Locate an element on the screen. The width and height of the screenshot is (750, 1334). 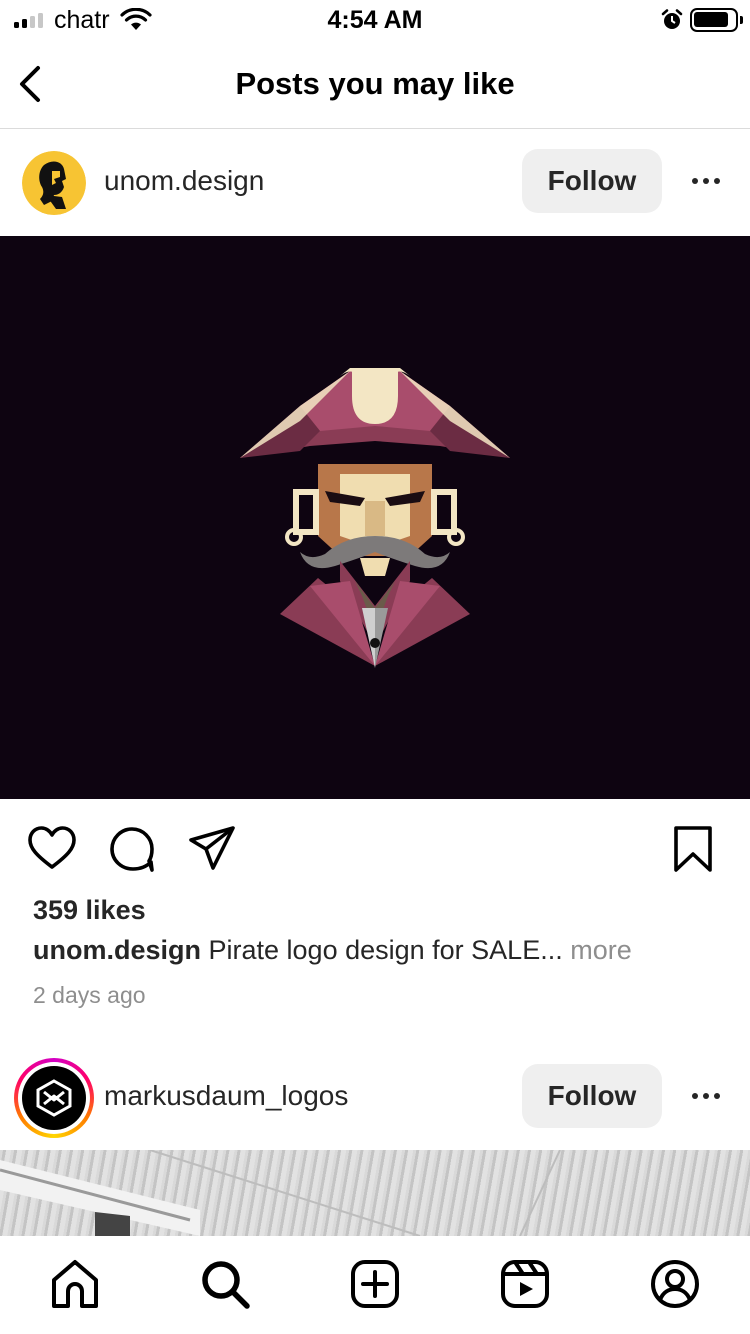
reels-icon is located at coordinates (525, 1284).